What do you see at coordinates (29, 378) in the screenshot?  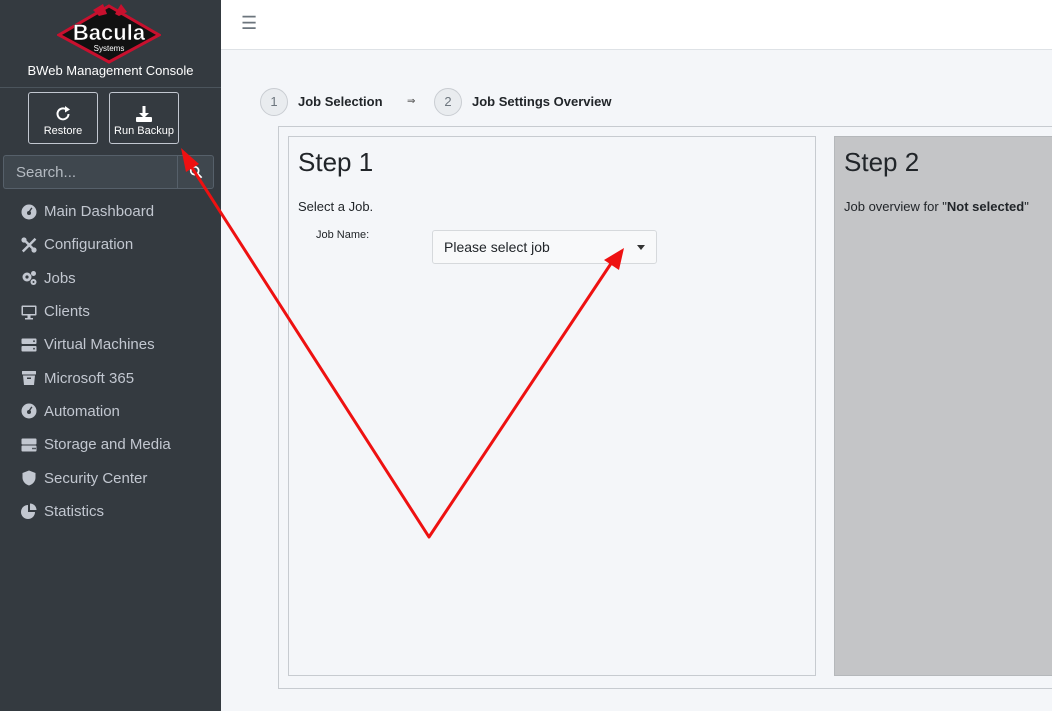 I see `trash-box-icon` at bounding box center [29, 378].